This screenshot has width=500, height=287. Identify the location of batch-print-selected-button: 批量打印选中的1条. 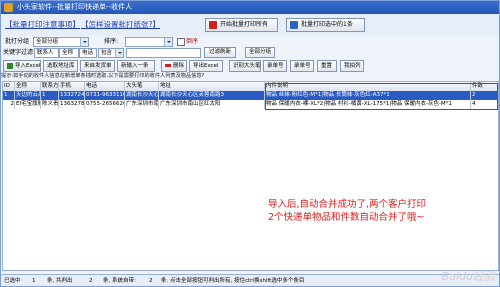
(325, 25).